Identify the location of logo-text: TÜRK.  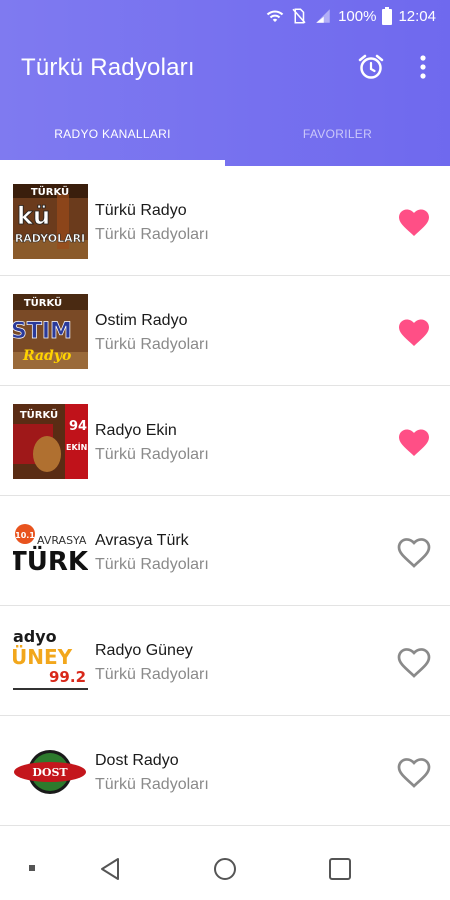
(50, 560).